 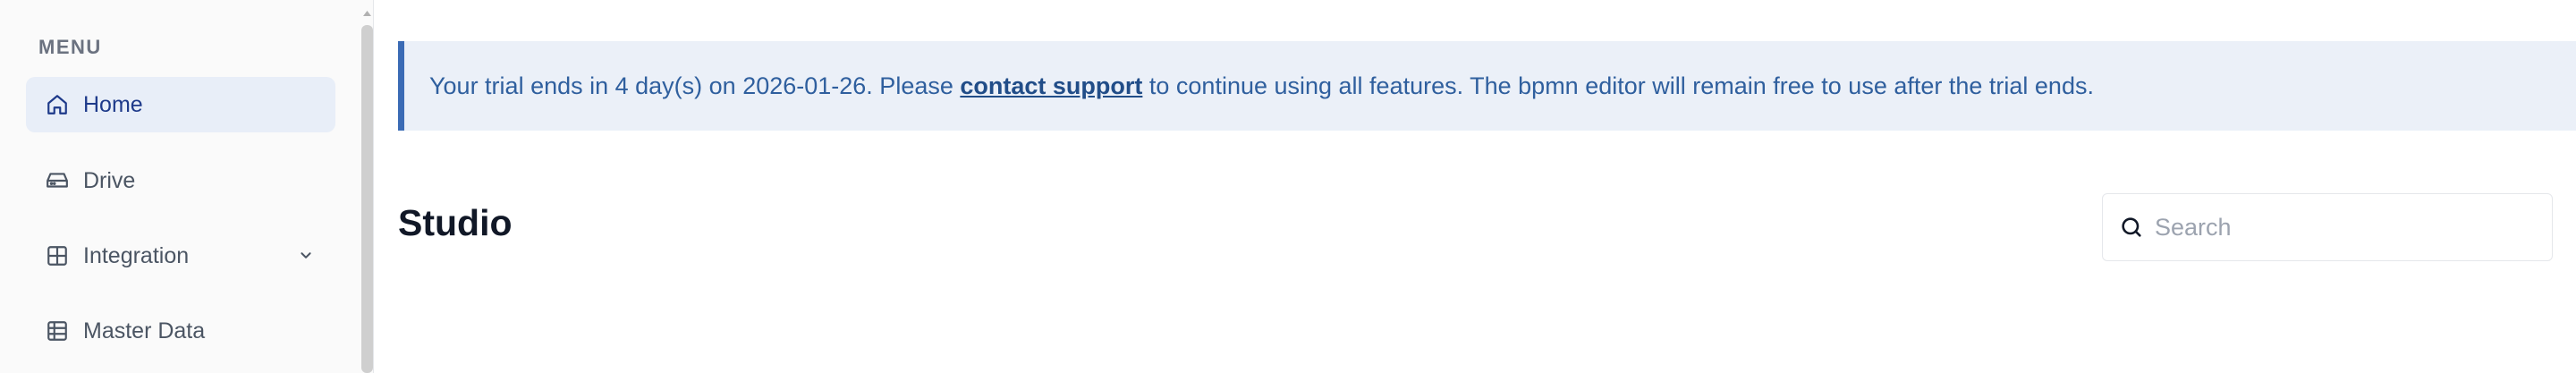 I want to click on sidebar-item-label: Integration, so click(x=136, y=255).